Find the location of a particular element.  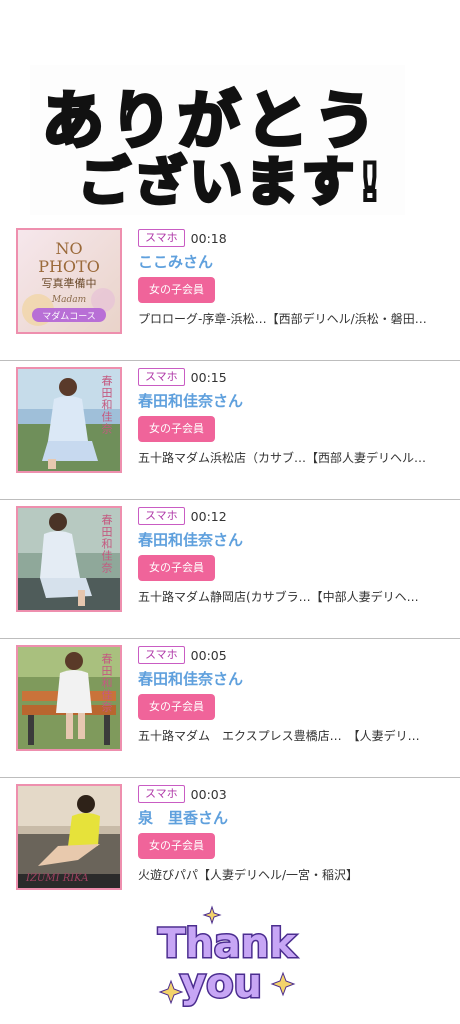

svg-text: 写真準備中 is located at coordinates (69, 283).